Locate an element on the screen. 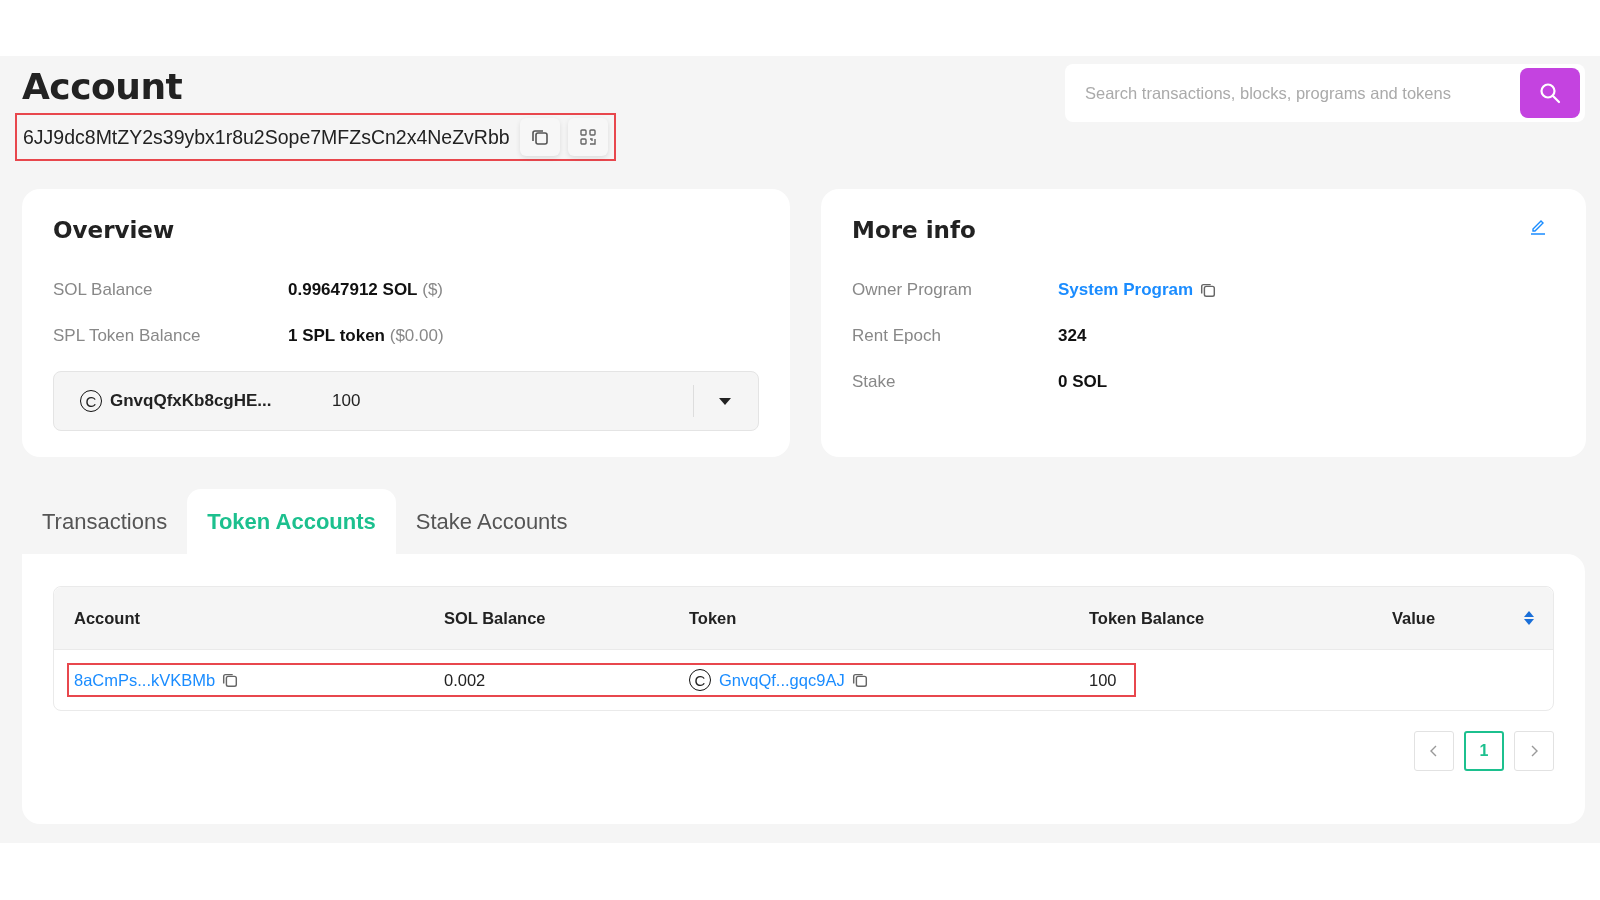 The image size is (1600, 900). search-input: Search transactions, blocks, programs and tokens is located at coordinates (1301, 93).